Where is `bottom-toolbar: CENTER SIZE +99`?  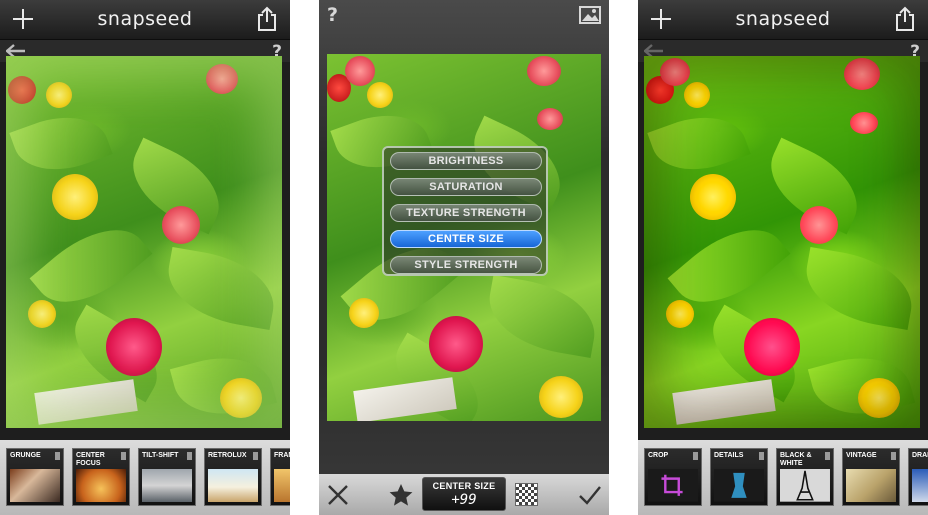
bottom-toolbar: CENTER SIZE +99 is located at coordinates (464, 494).